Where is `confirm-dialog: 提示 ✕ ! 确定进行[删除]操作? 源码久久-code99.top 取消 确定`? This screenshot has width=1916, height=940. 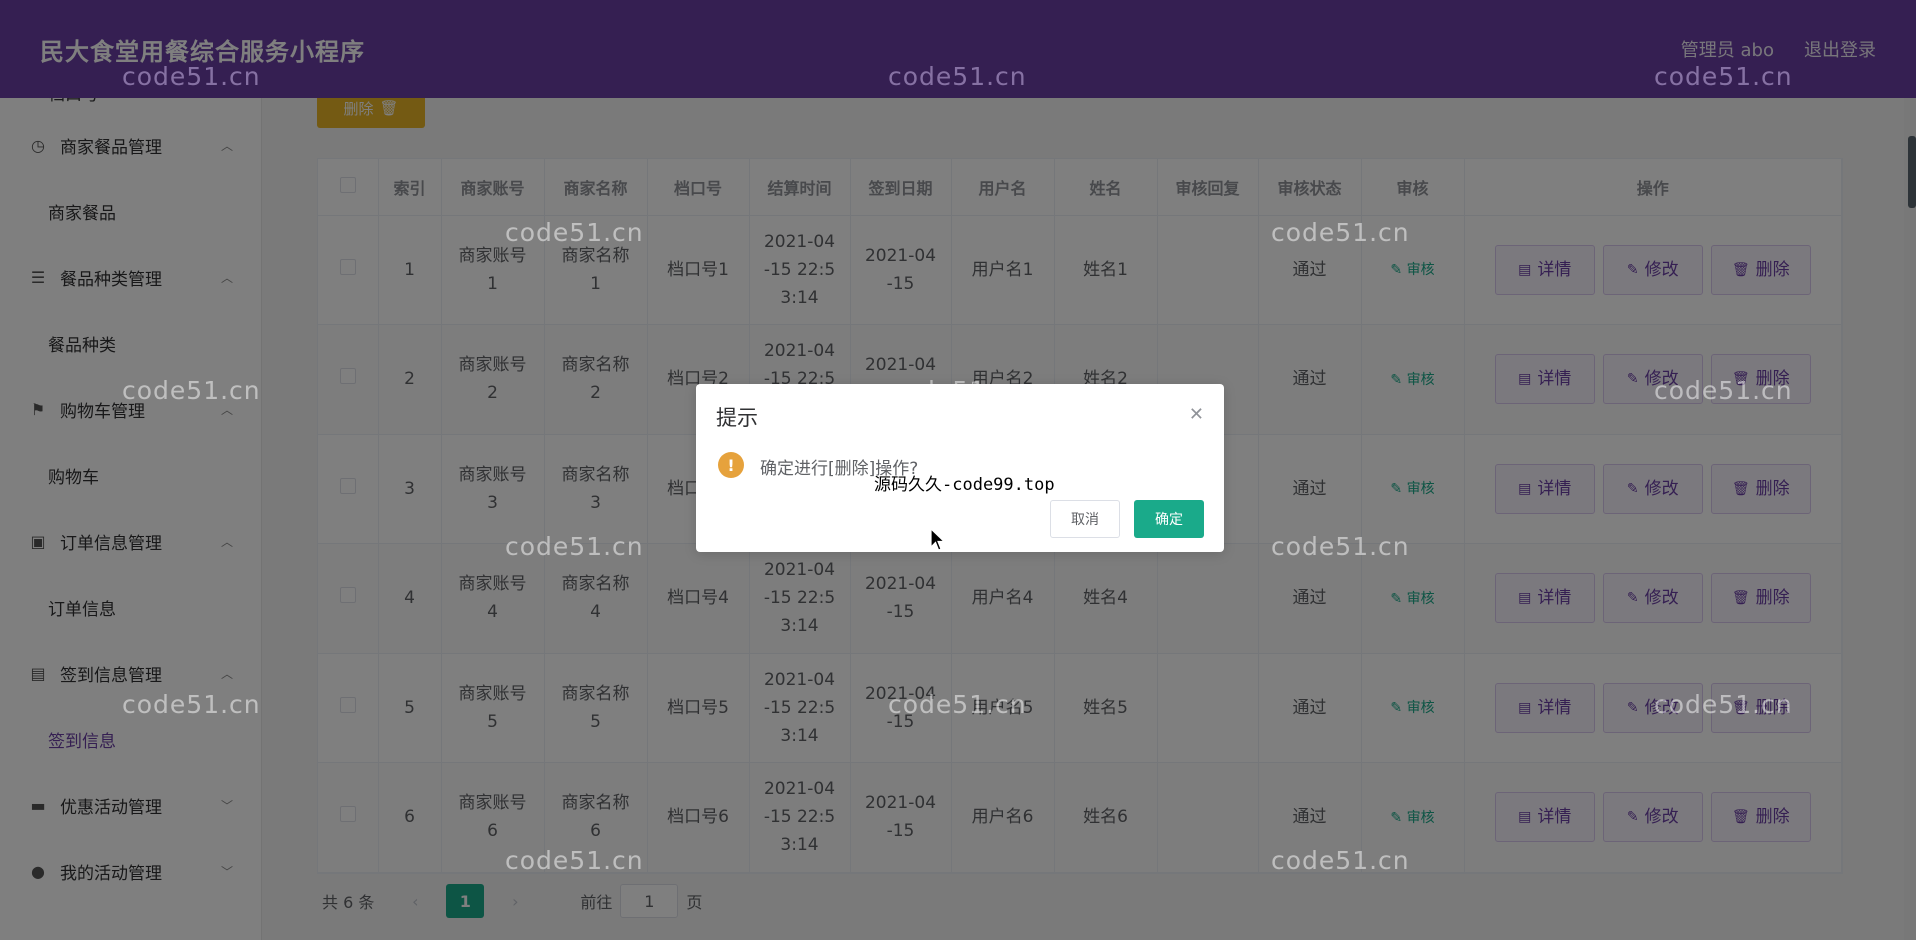 confirm-dialog: 提示 ✕ ! 确定进行[删除]操作? 源码久久-code99.top 取消 确定 is located at coordinates (960, 468).